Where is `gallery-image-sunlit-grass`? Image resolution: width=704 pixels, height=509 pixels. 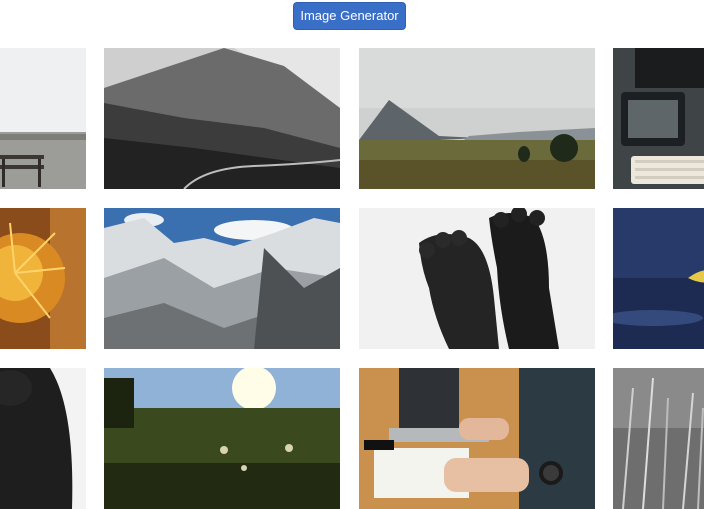 gallery-image-sunlit-grass is located at coordinates (222, 438).